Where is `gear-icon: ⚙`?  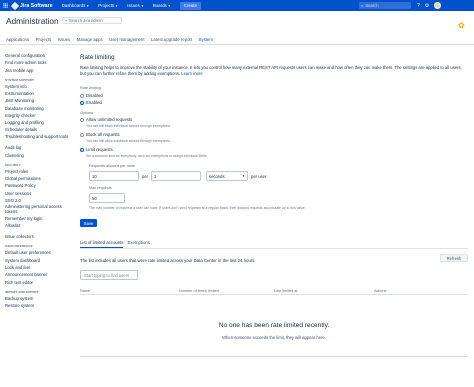
gear-icon: ⚙ is located at coordinates (427, 6).